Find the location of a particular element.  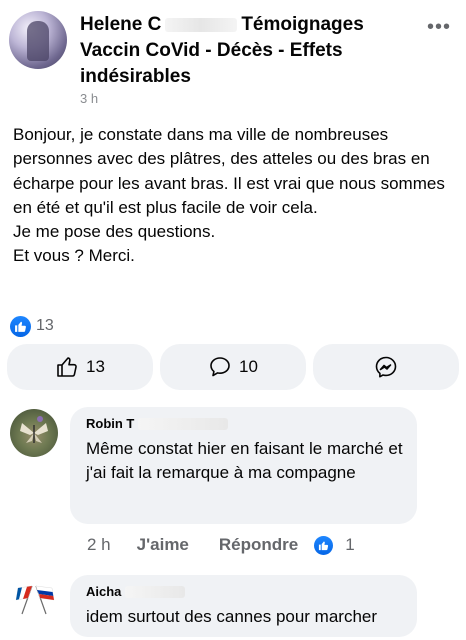

action-bar: 13 10 is located at coordinates (233, 367).